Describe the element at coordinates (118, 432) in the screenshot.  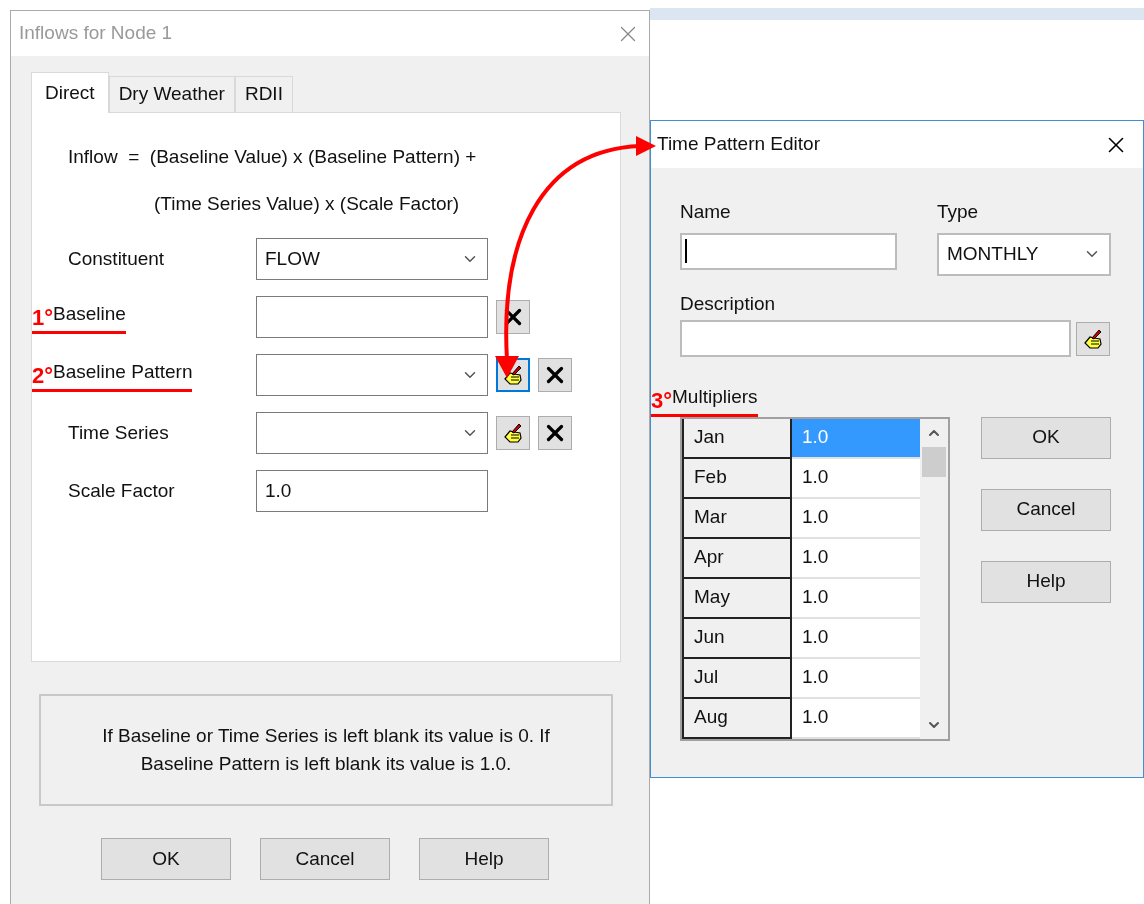
I see `field-label: Time Series` at that location.